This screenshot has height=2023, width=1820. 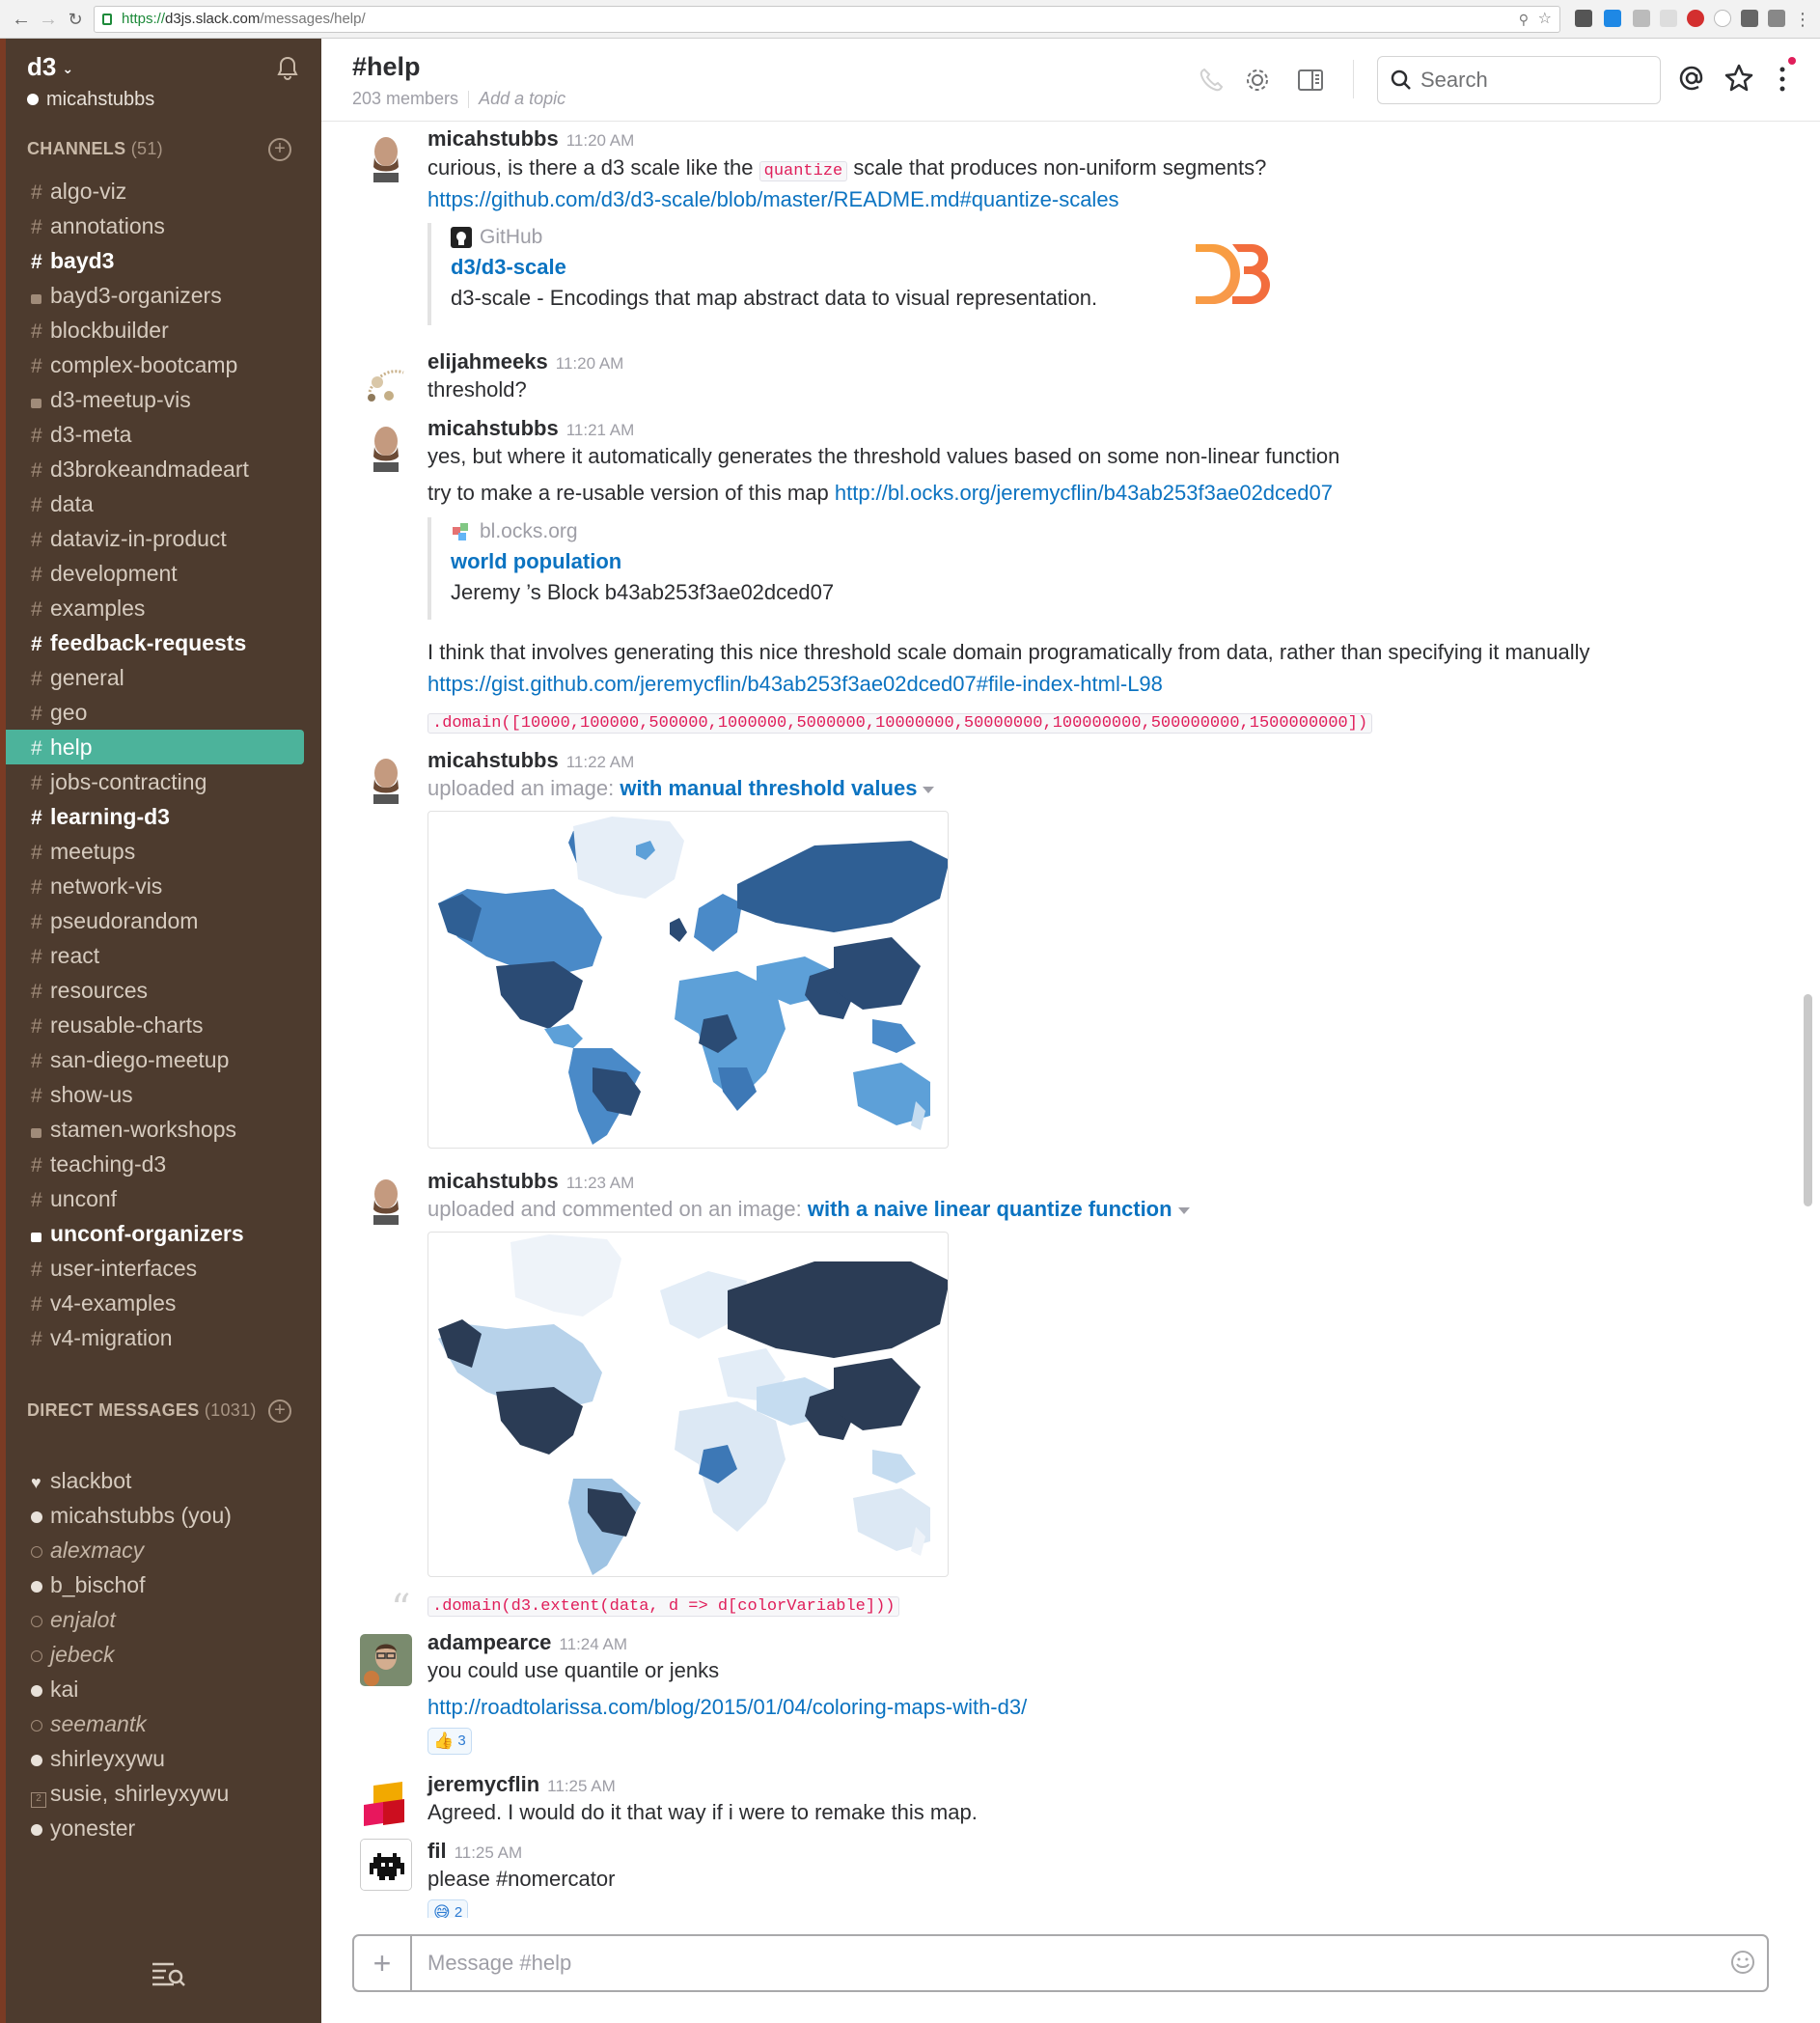 What do you see at coordinates (600, 762) in the screenshot?
I see `message-timestamp: 11:22 AM` at bounding box center [600, 762].